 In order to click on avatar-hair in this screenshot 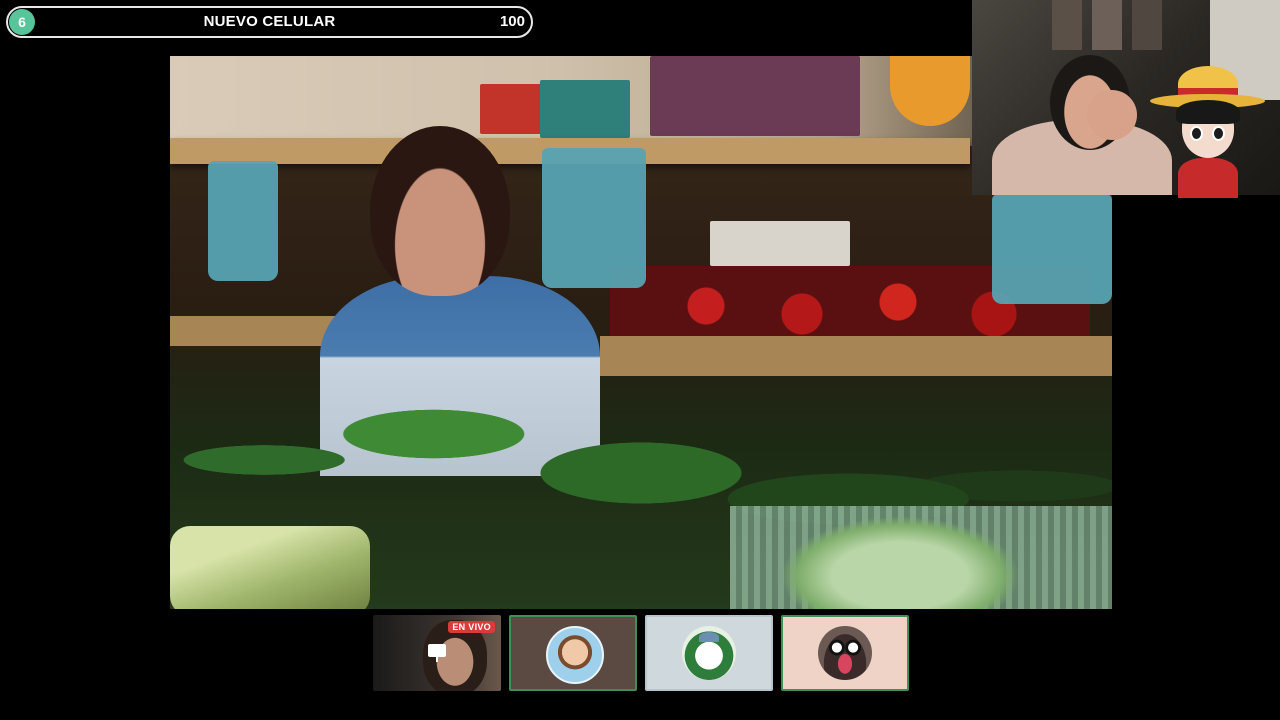, I will do `click(1208, 112)`.